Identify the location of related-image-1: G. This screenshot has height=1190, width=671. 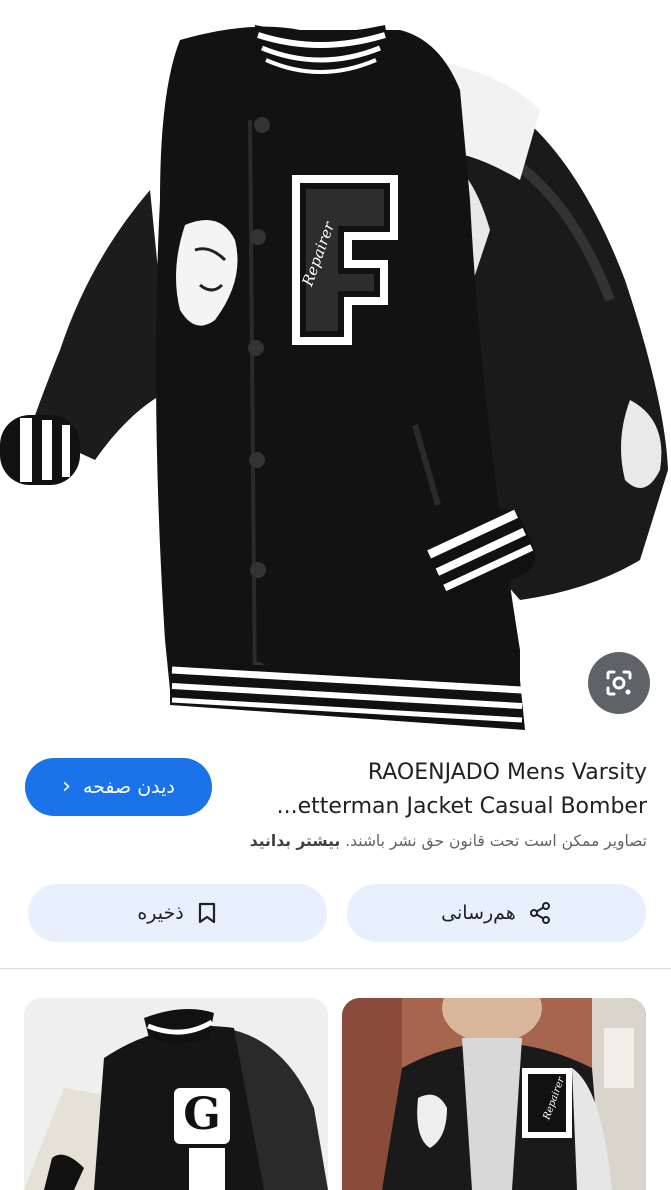
(176, 1094).